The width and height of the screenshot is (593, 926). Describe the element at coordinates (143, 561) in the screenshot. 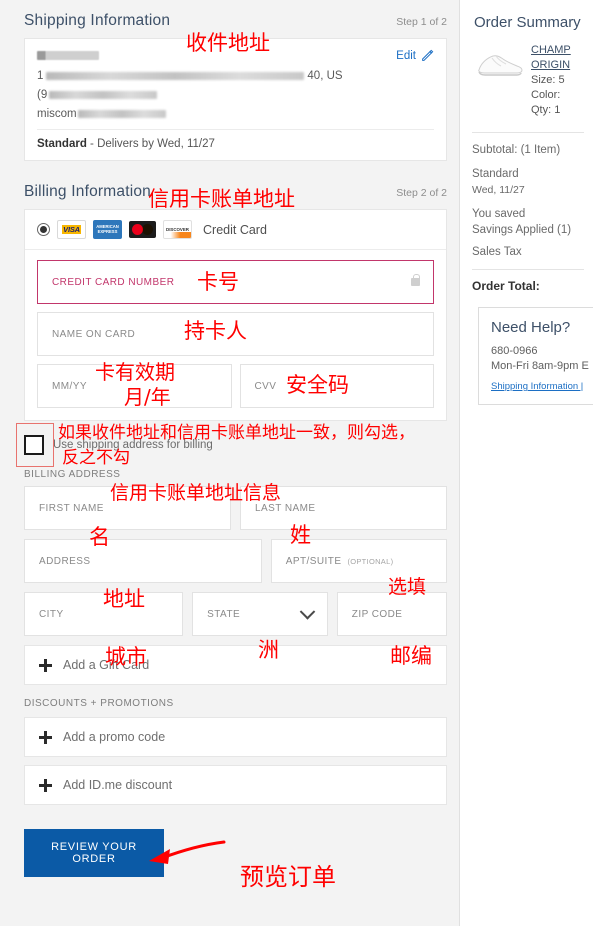

I see `address-input: ADDRESS` at that location.